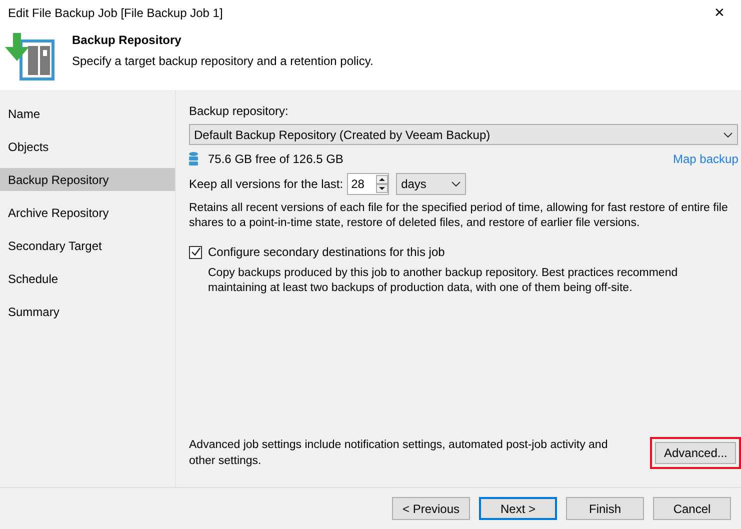  What do you see at coordinates (443, 281) in the screenshot?
I see `secondary-description: Copy backups produced by this job to another backup repository. Best practices recommend maintaining at least two backups of production data, with one of them being off-site.` at bounding box center [443, 281].